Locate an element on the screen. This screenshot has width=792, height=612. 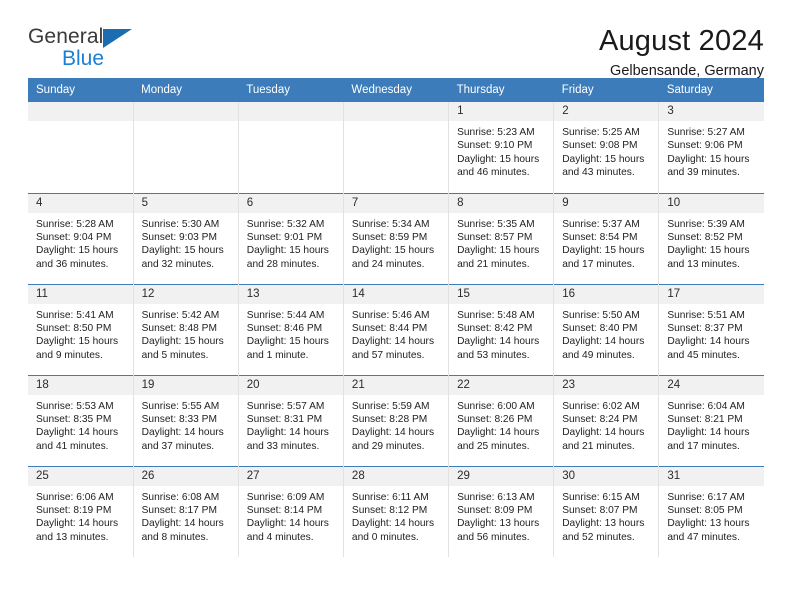
daylight-text-line2: and 43 minutes. is located at coordinates (598, 173).